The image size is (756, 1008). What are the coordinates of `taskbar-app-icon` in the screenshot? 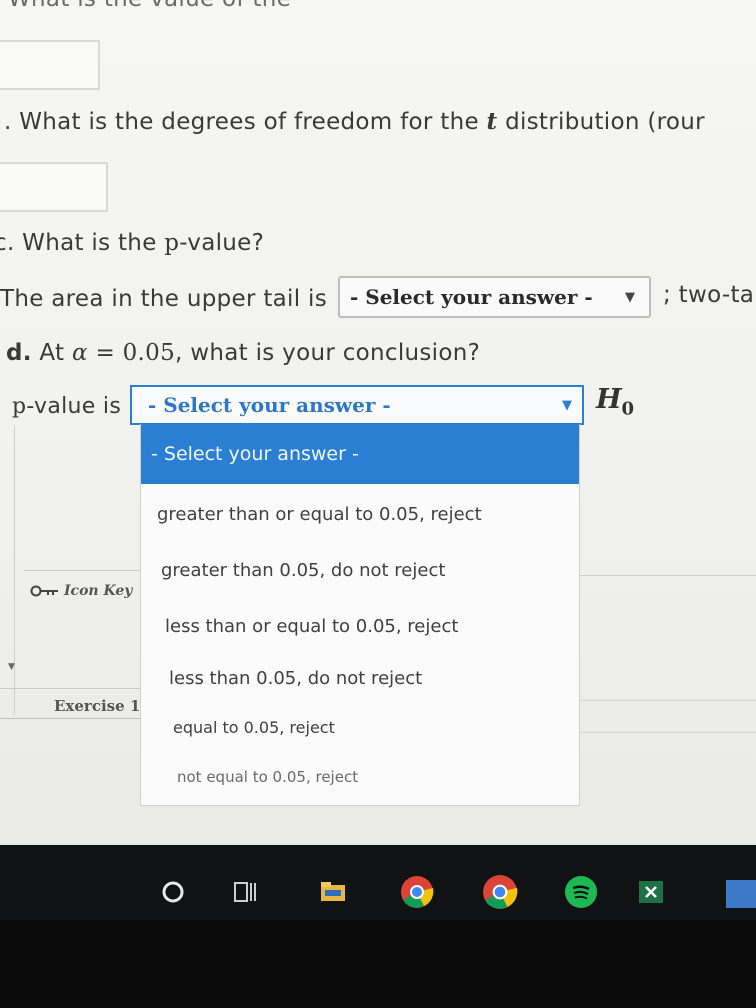 It's located at (741, 894).